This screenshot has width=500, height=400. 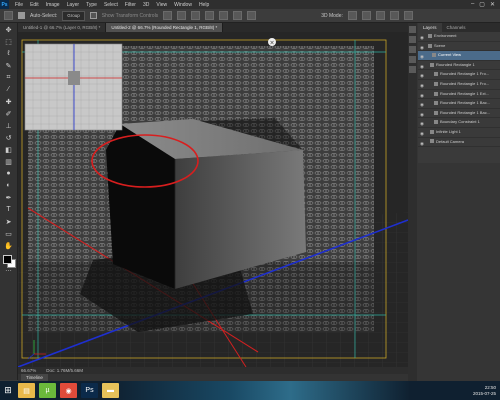 What do you see at coordinates (47, 390) in the screenshot?
I see `utorrent-icon: µ` at bounding box center [47, 390].